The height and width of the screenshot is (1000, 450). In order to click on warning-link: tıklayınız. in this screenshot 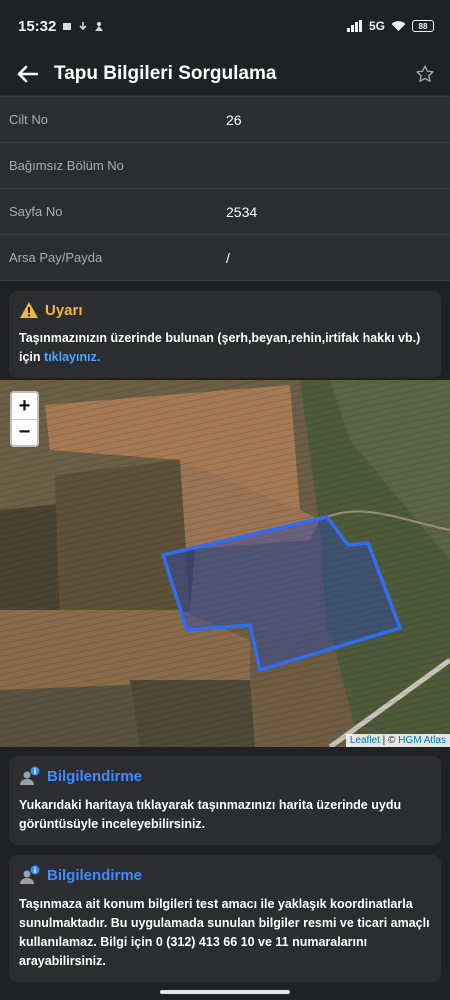, I will do `click(72, 357)`.